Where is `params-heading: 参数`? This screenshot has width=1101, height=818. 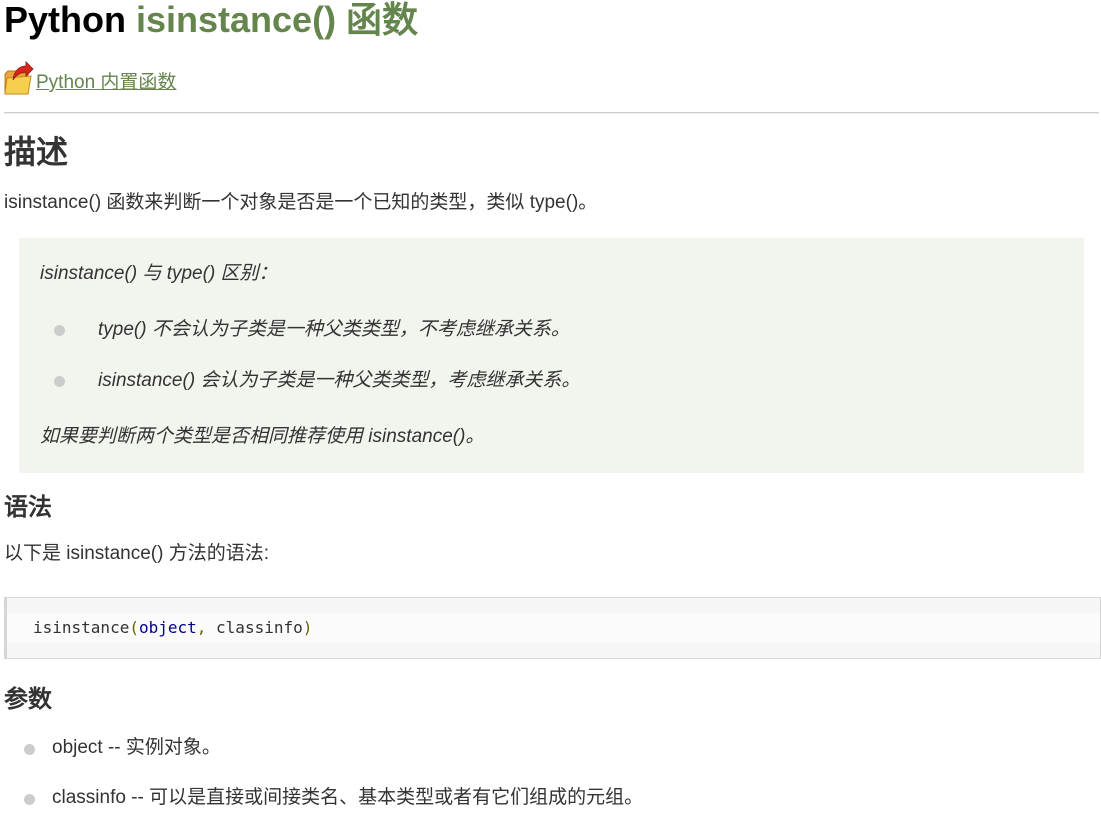 params-heading: 参数 is located at coordinates (28, 699).